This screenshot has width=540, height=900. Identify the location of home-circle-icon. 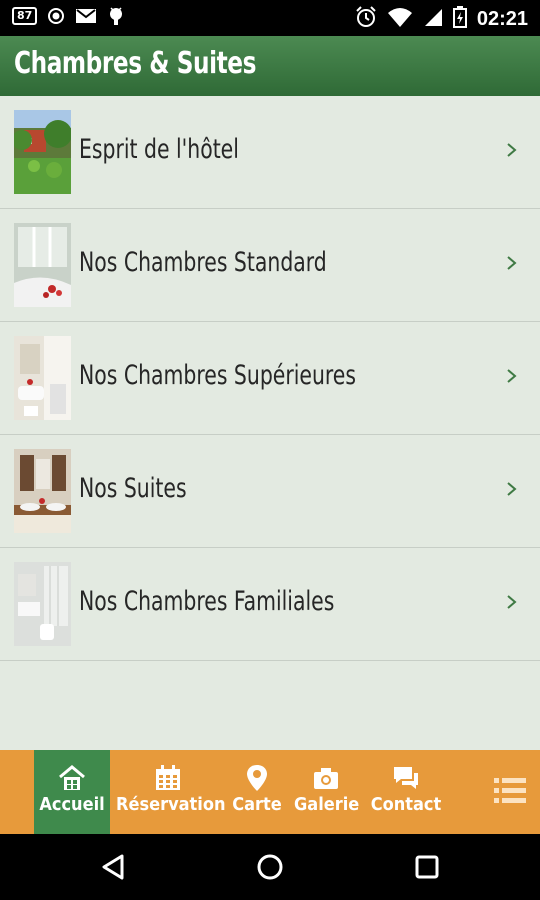
(270, 867).